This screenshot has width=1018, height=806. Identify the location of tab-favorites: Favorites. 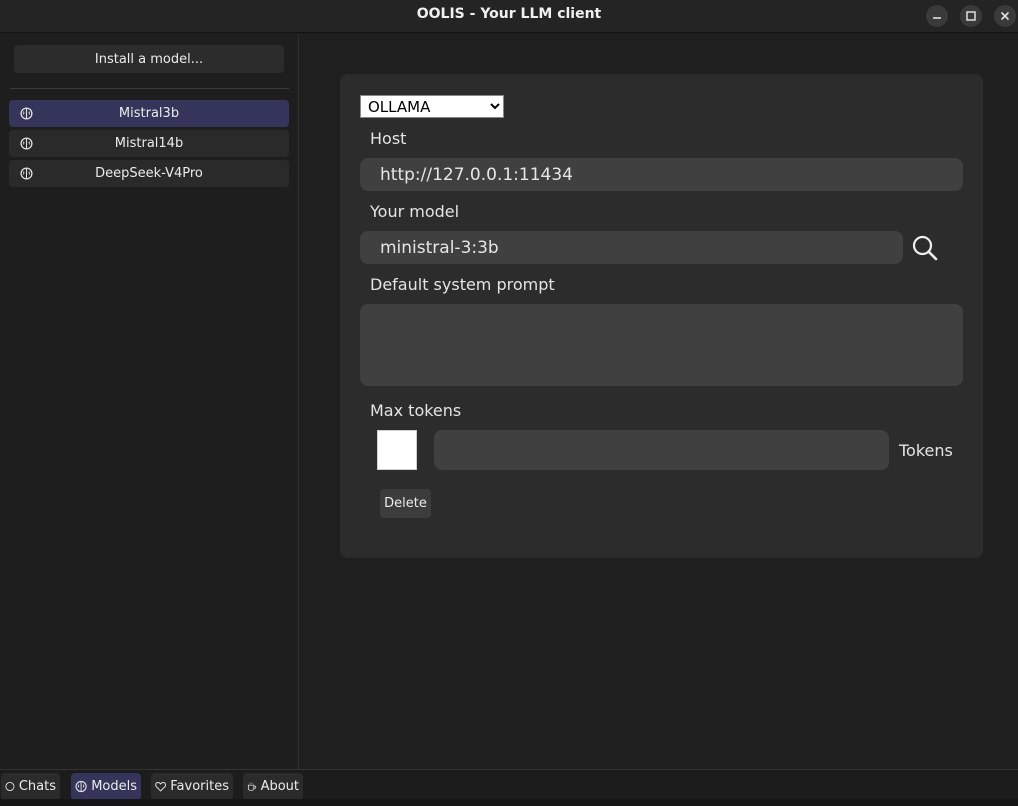
(192, 786).